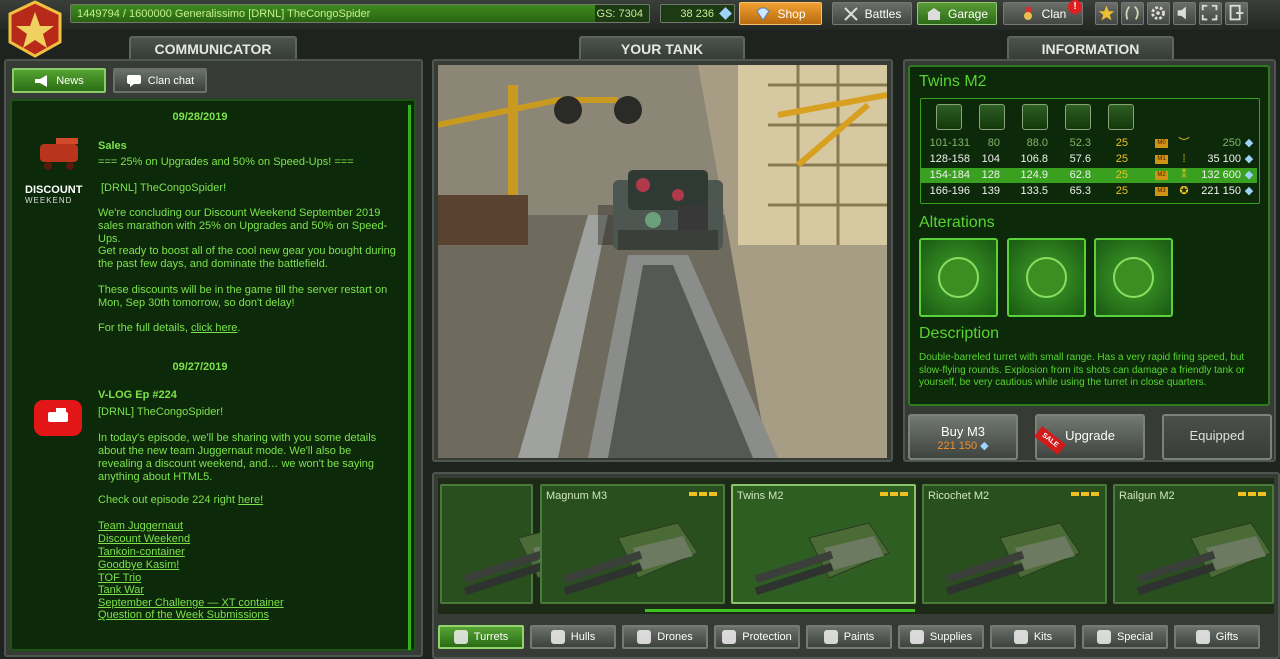  Describe the element at coordinates (519, 544) in the screenshot. I see `garage-item-card` at that location.